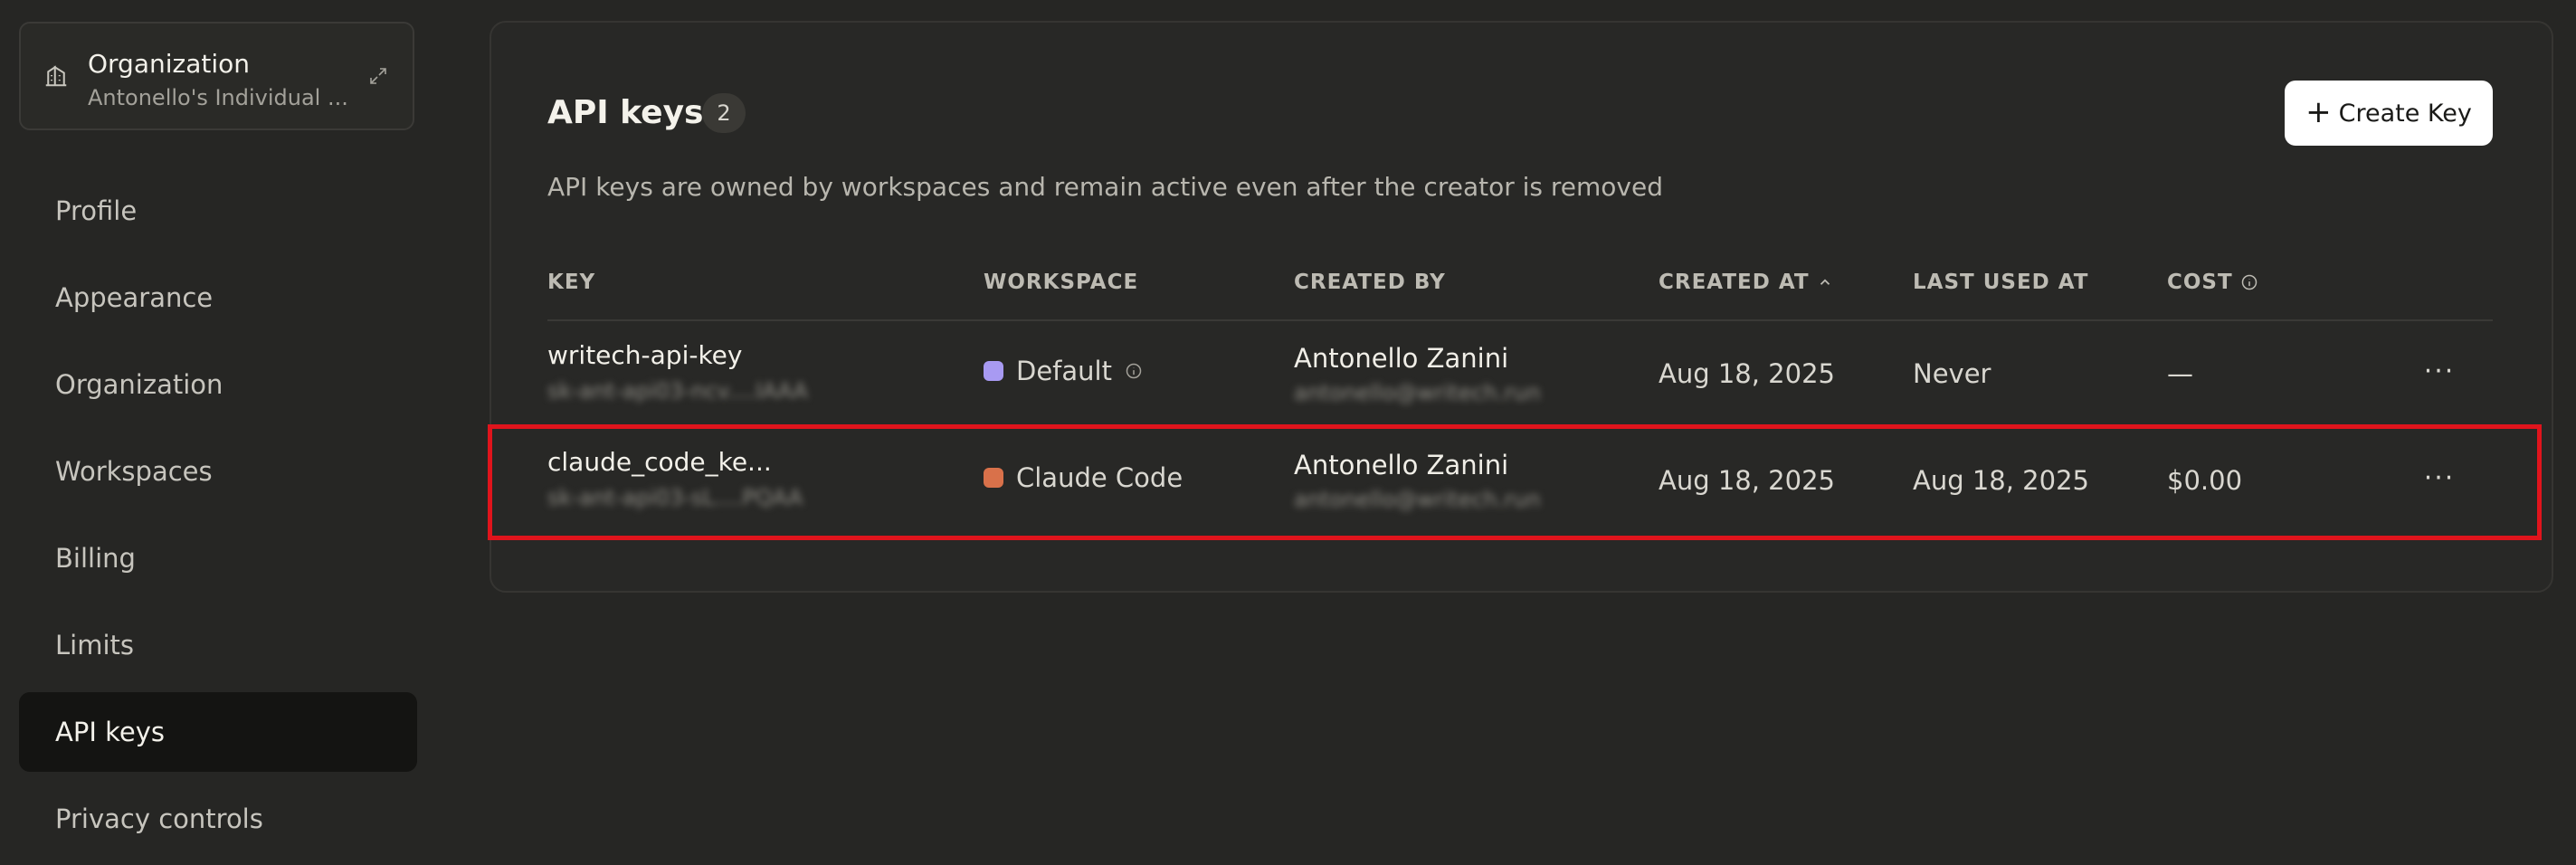 Image resolution: width=2576 pixels, height=865 pixels. What do you see at coordinates (1520, 320) in the screenshot?
I see `header-divider` at bounding box center [1520, 320].